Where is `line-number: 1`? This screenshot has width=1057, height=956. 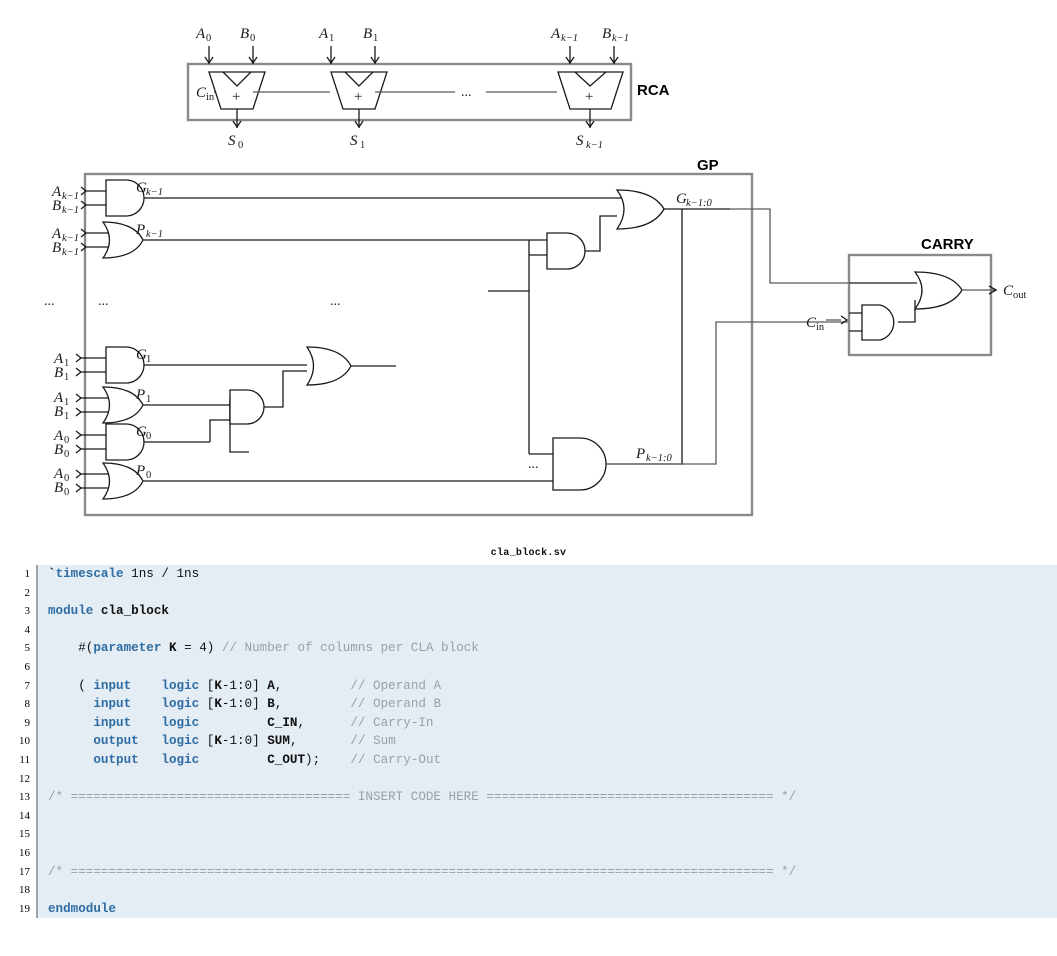 line-number: 1 is located at coordinates (27, 574).